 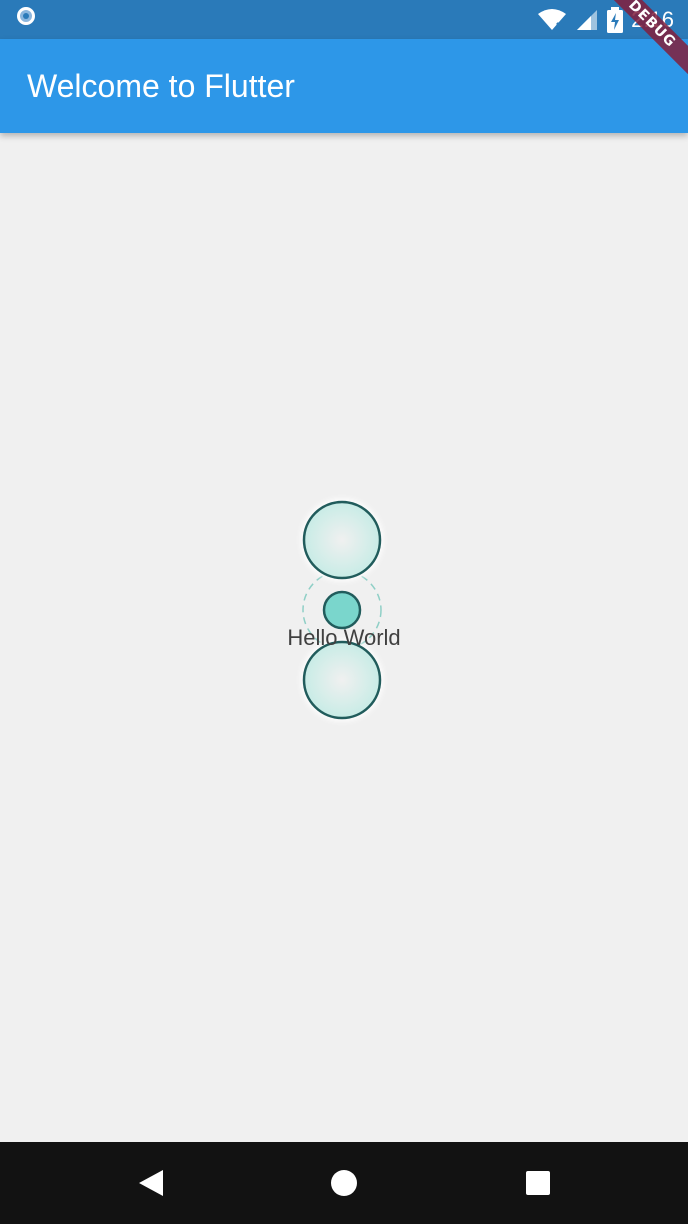 I want to click on bottom-circle, so click(x=342, y=680).